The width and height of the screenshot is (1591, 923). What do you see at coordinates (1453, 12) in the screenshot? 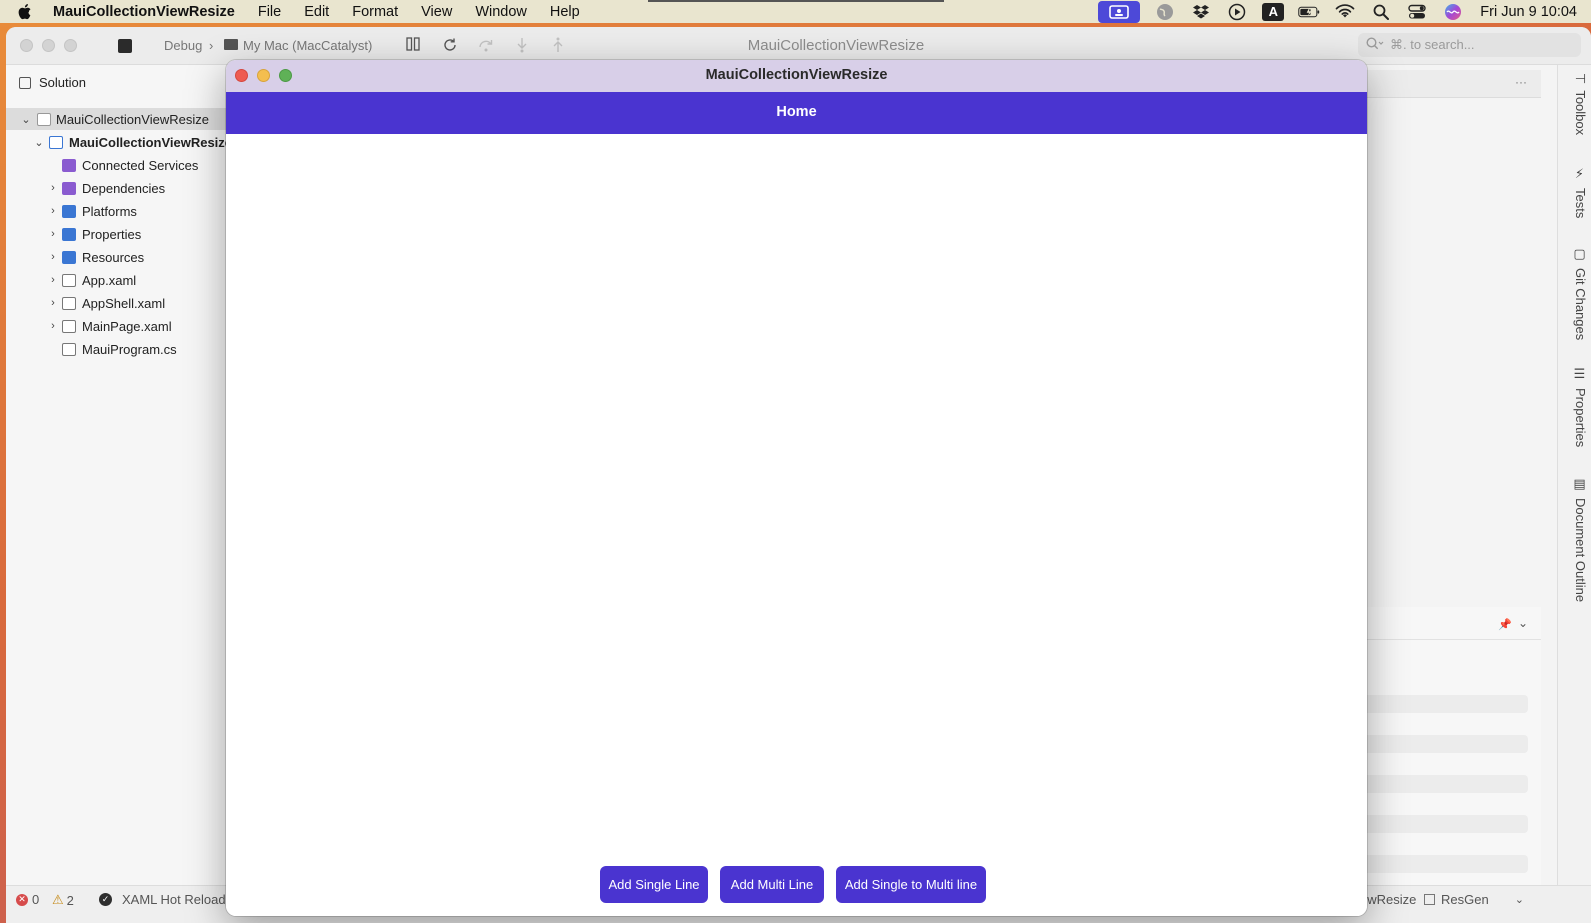
I see `siri-icon` at bounding box center [1453, 12].